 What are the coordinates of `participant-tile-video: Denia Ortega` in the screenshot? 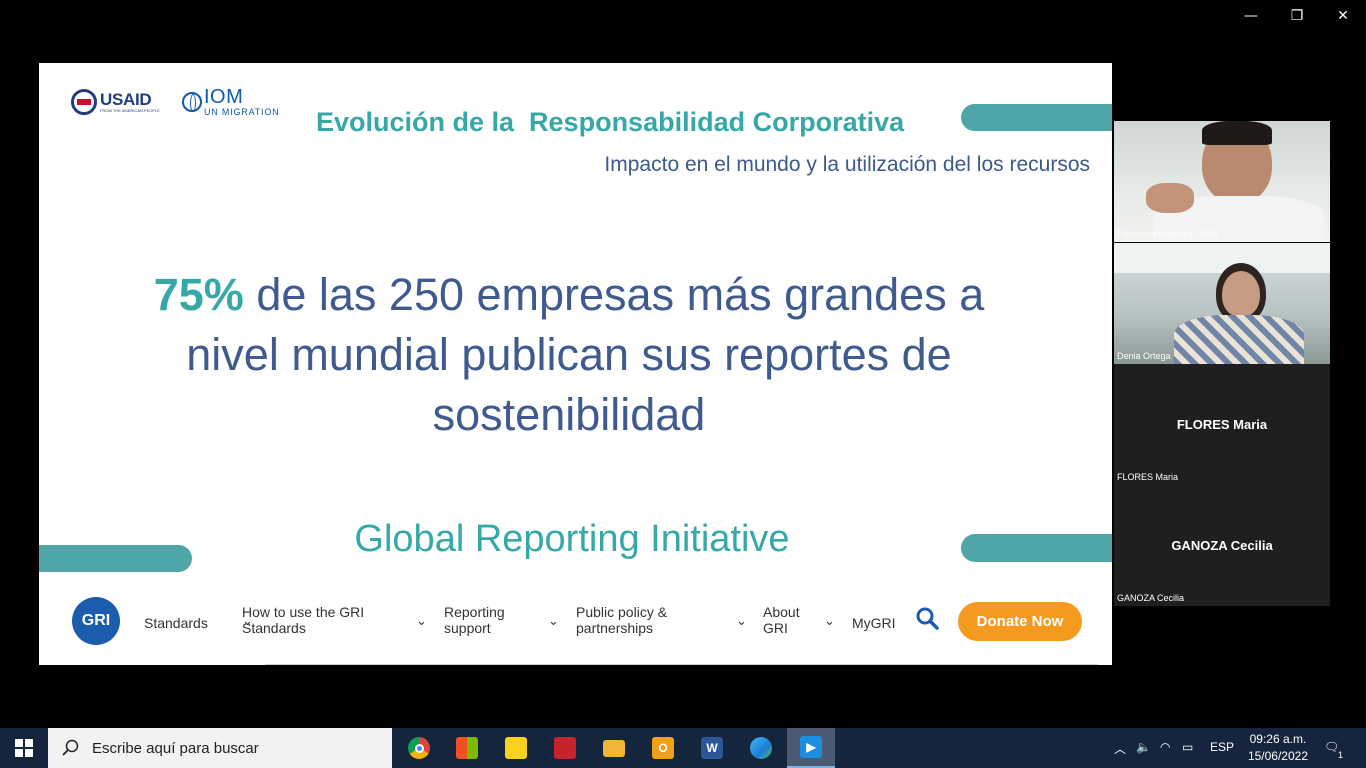 It's located at (1222, 303).